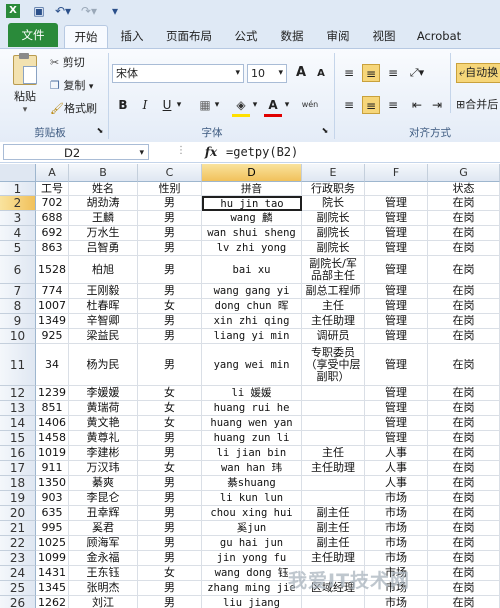  What do you see at coordinates (396, 528) in the screenshot?
I see `cell-f21: 市场` at bounding box center [396, 528].